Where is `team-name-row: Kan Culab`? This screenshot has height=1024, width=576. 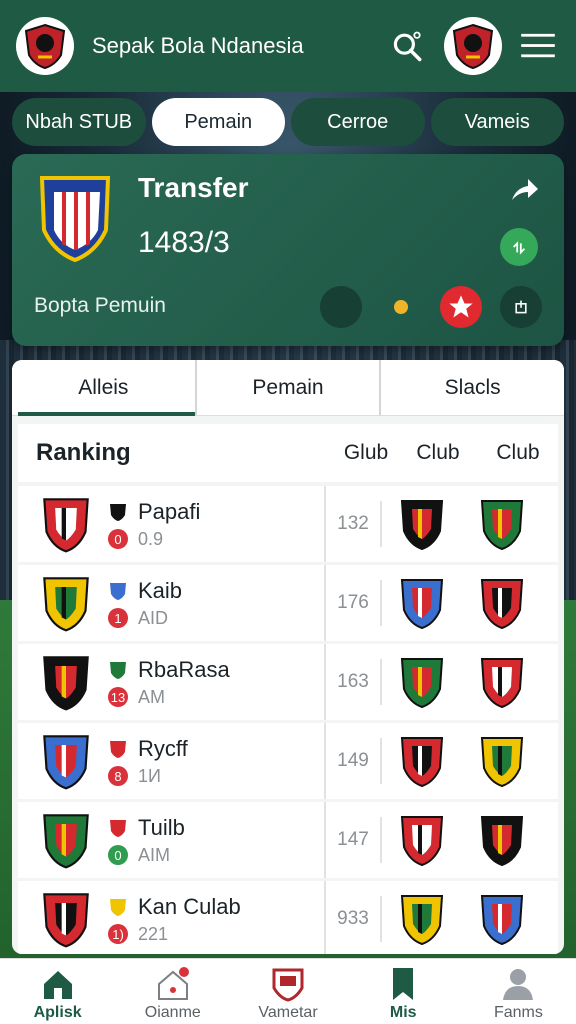 team-name-row: Kan Culab is located at coordinates (174, 907).